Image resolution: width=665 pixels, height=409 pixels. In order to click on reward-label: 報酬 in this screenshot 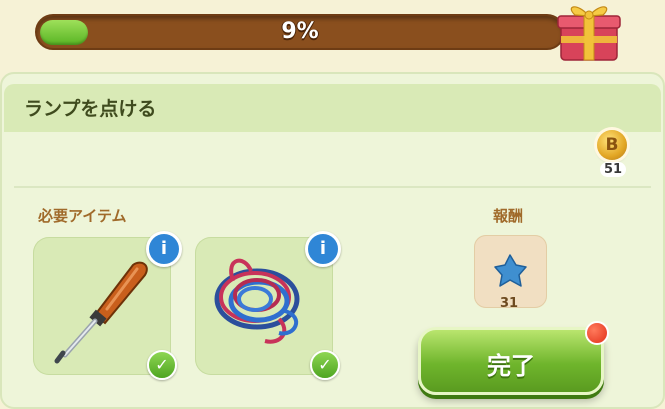, I will do `click(508, 216)`.